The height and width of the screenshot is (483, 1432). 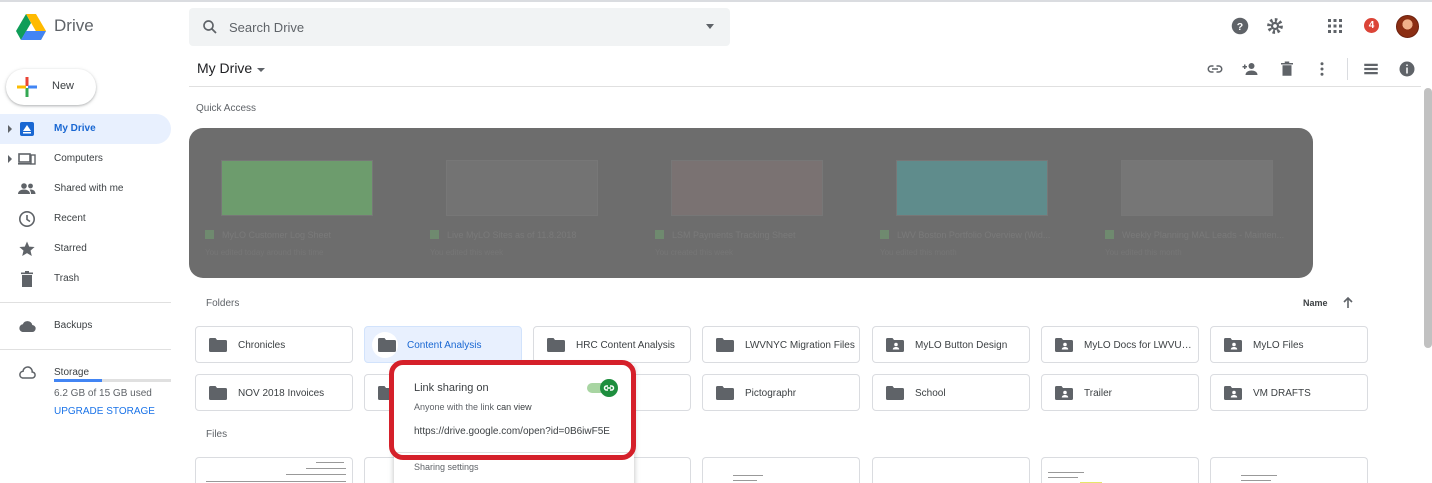 I want to click on sidebar-item-recent: Recent, so click(x=85, y=219).